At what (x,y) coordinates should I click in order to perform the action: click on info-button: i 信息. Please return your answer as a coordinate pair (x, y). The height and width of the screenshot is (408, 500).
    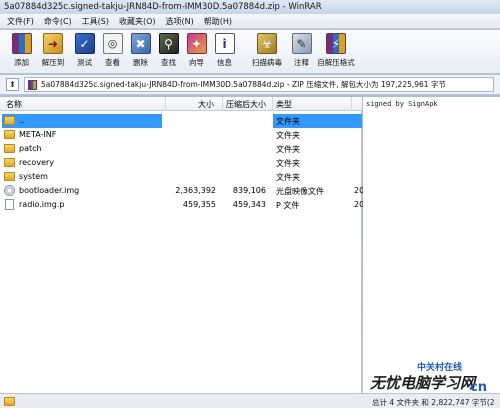
    Looking at the image, I should click on (224, 50).